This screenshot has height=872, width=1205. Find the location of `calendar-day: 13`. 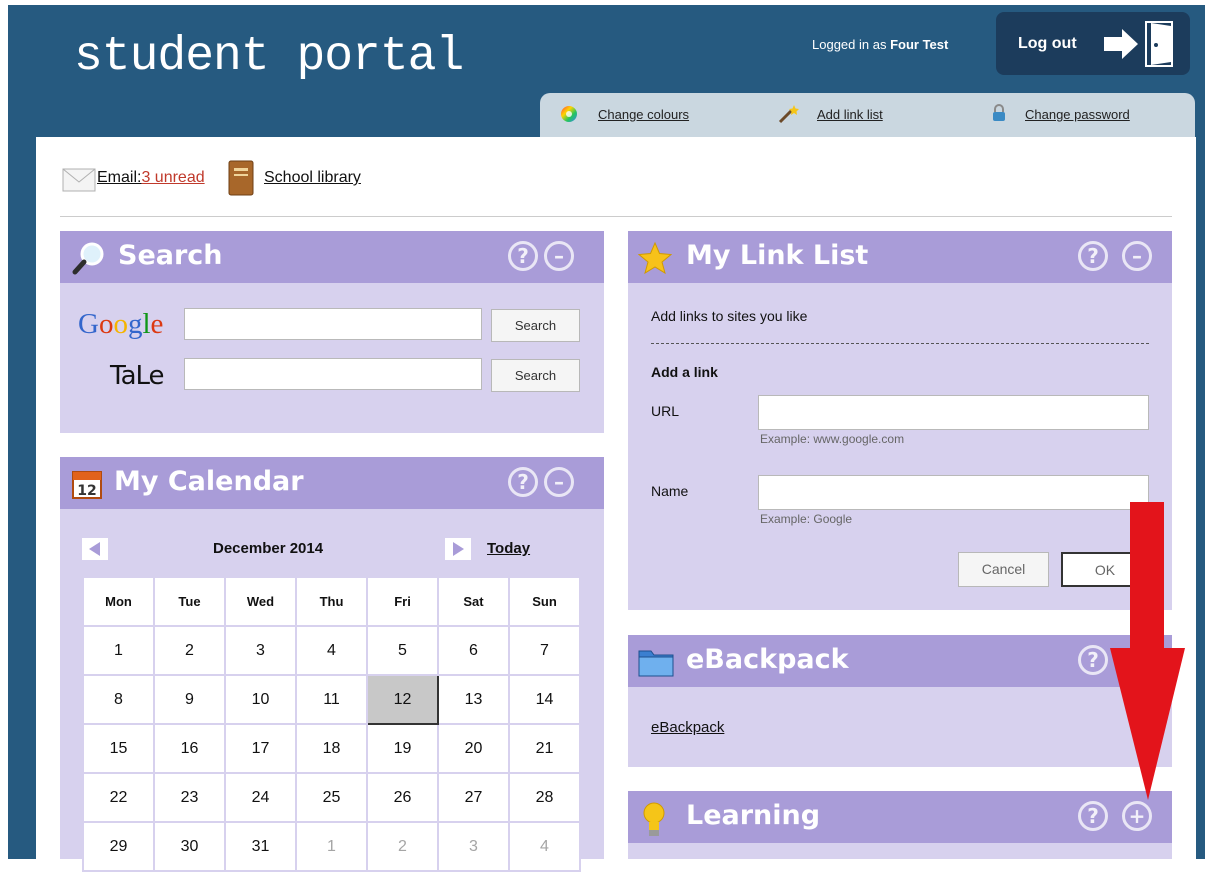

calendar-day: 13 is located at coordinates (473, 699).